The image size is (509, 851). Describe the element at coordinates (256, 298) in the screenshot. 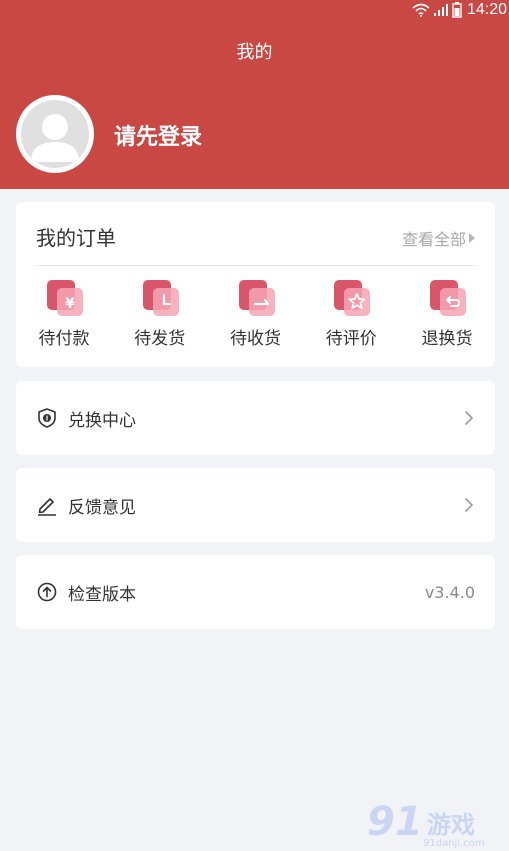

I see `receive-icon` at that location.